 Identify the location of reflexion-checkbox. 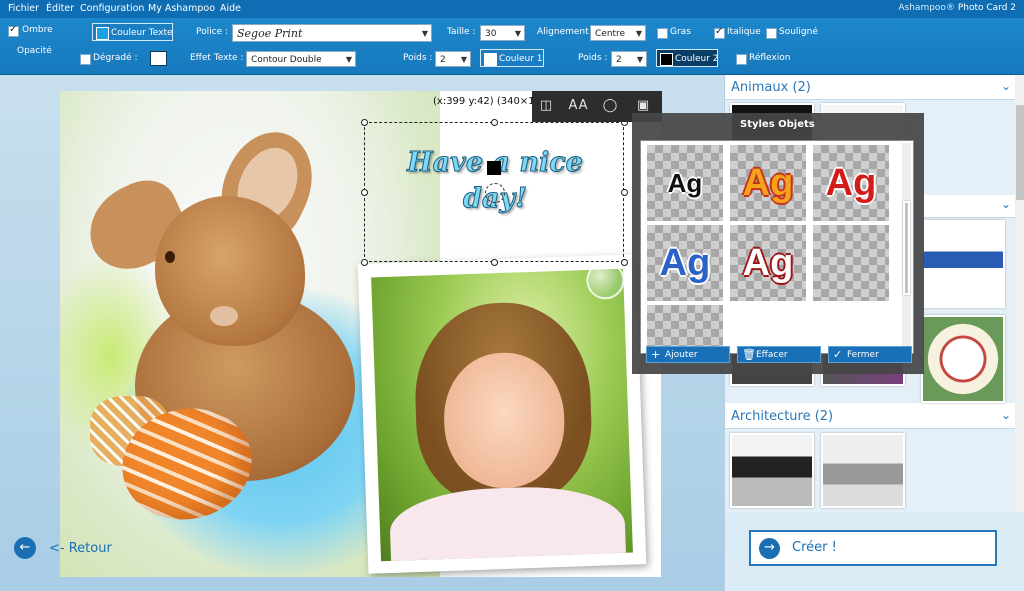
(741, 59).